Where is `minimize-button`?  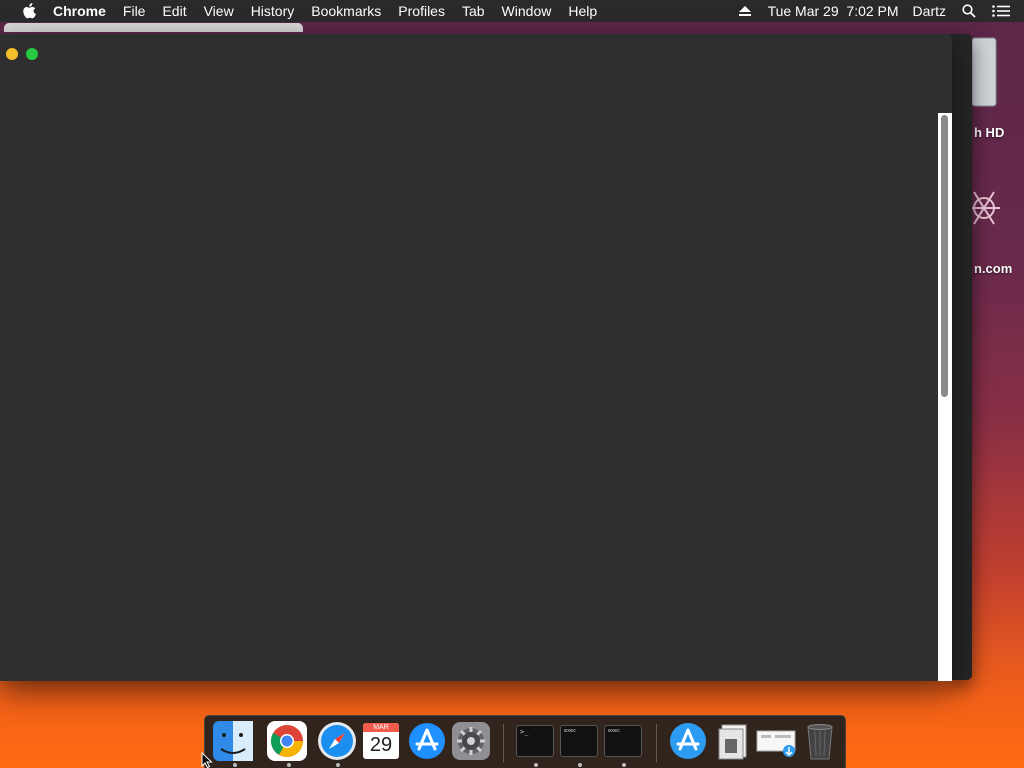
minimize-button is located at coordinates (12, 54).